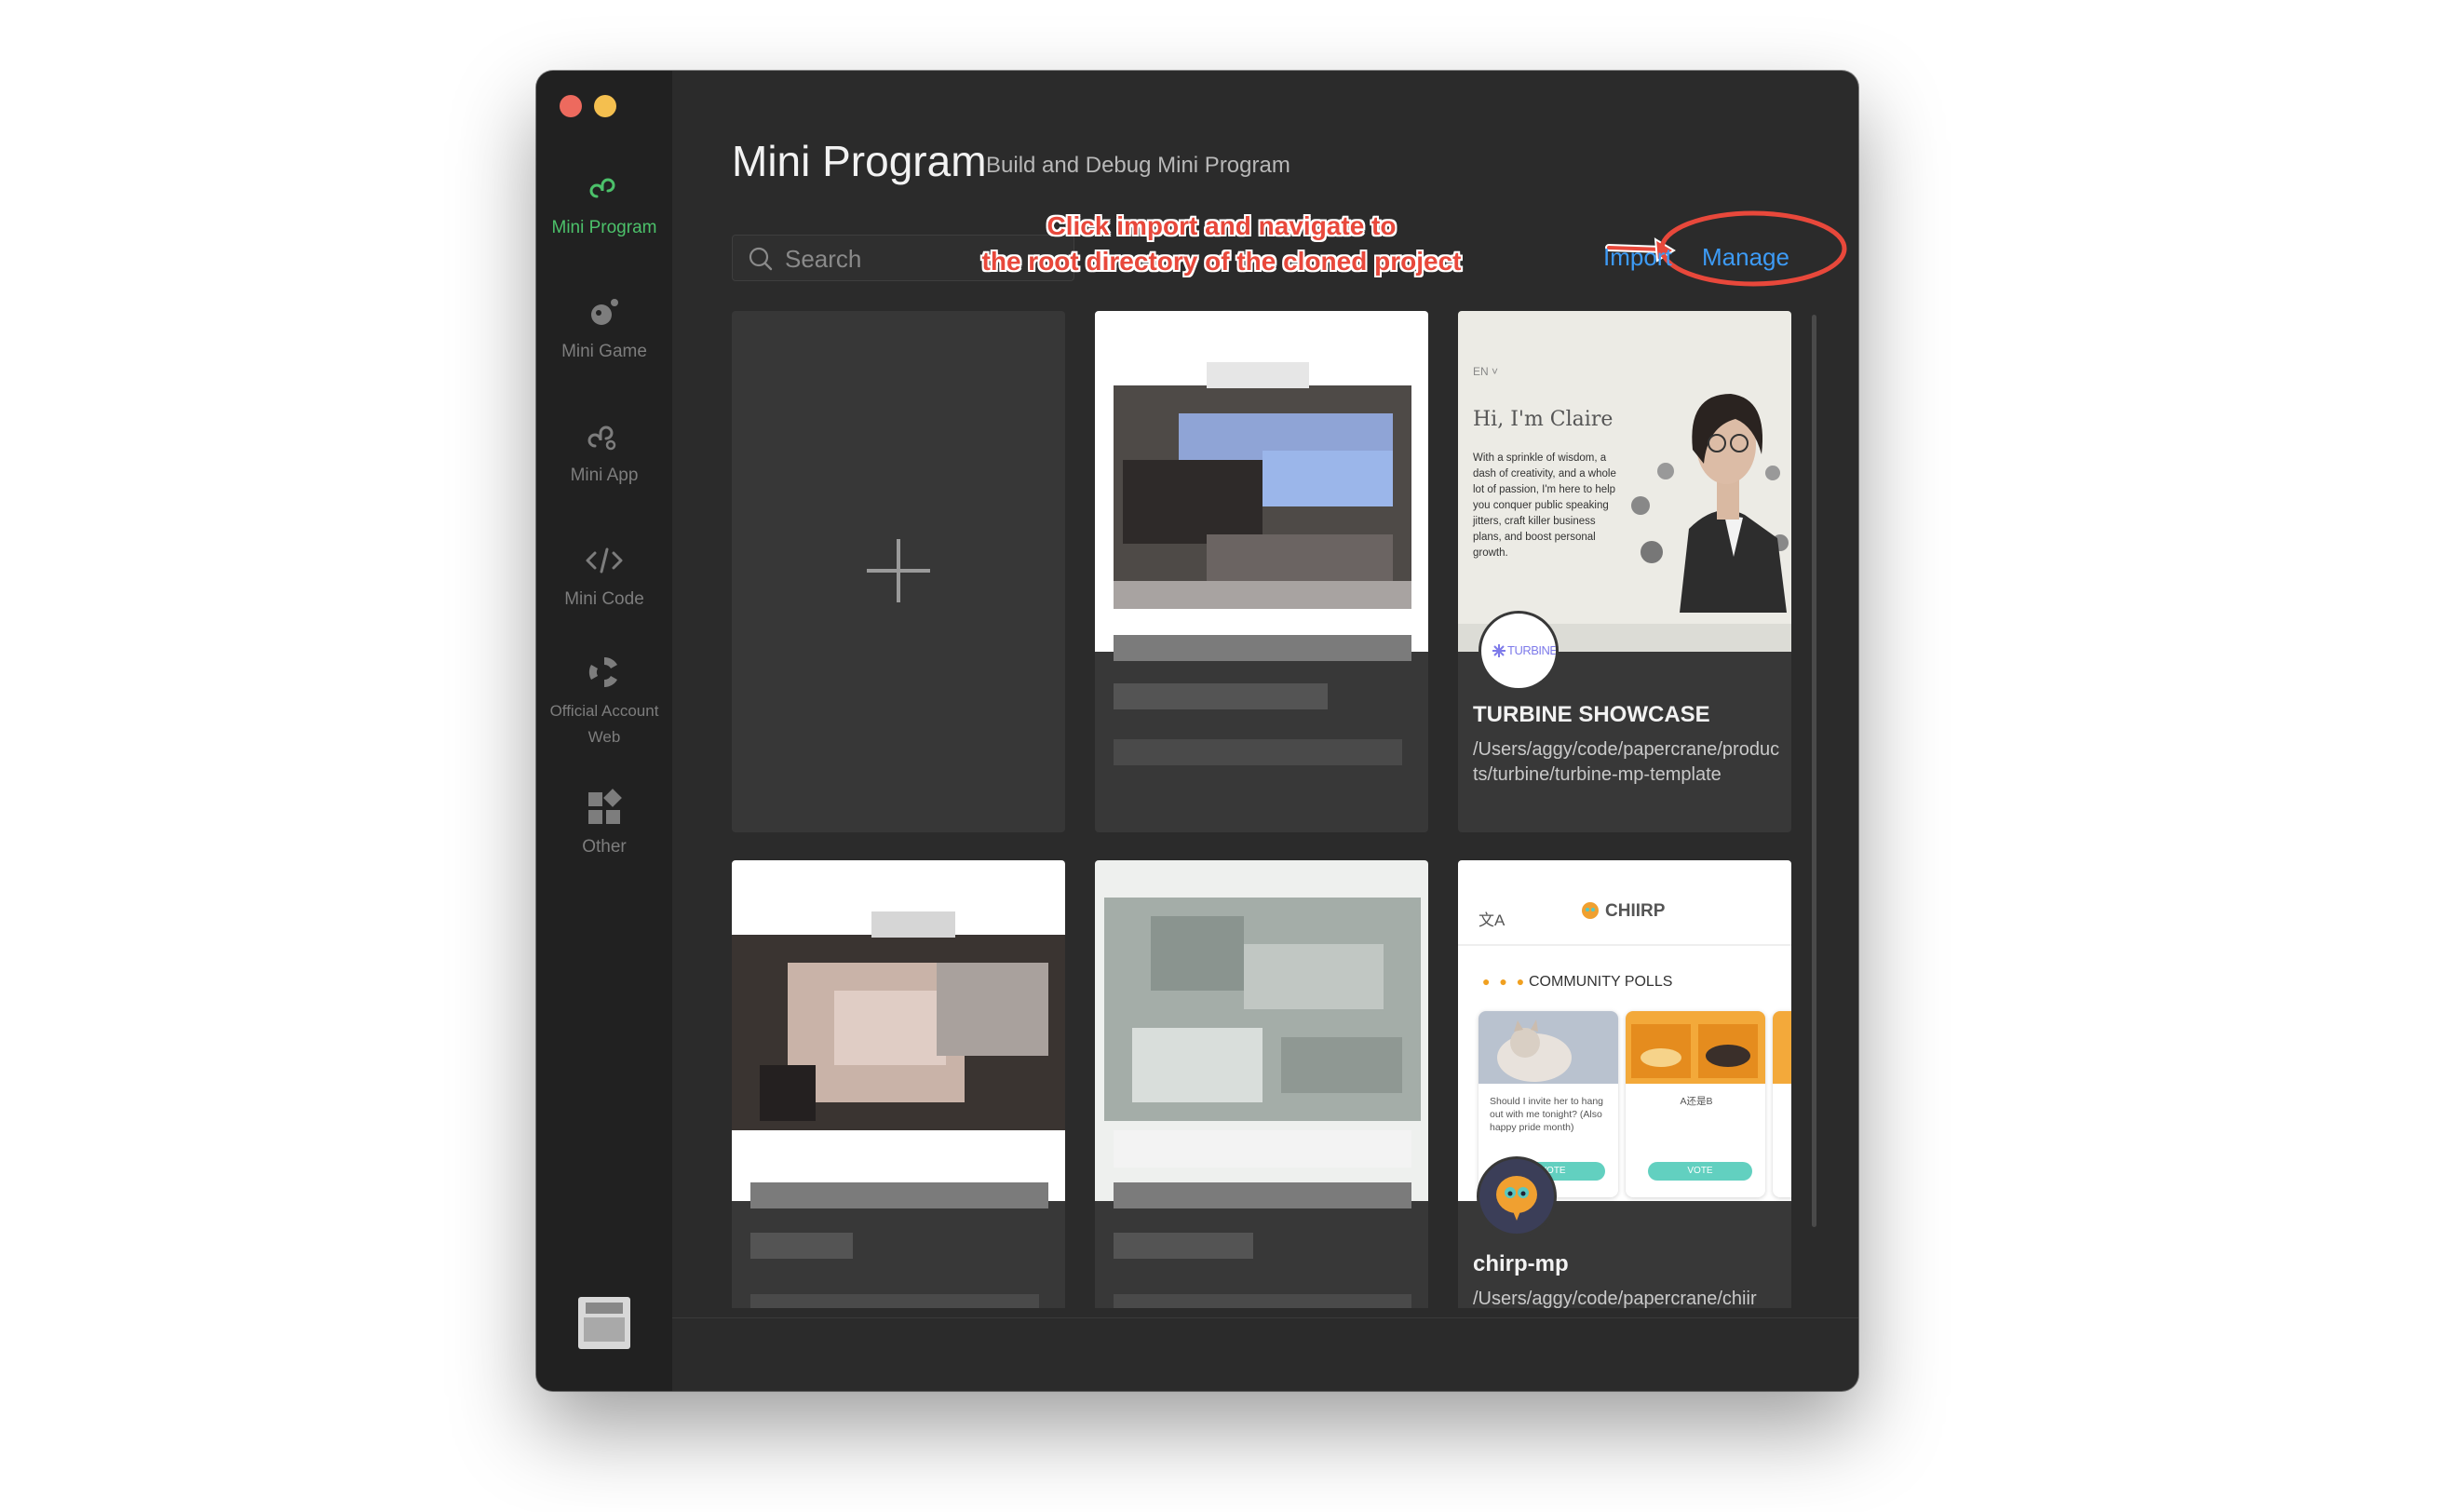  What do you see at coordinates (1521, 1264) in the screenshot?
I see `project-name: chirp-mp` at bounding box center [1521, 1264].